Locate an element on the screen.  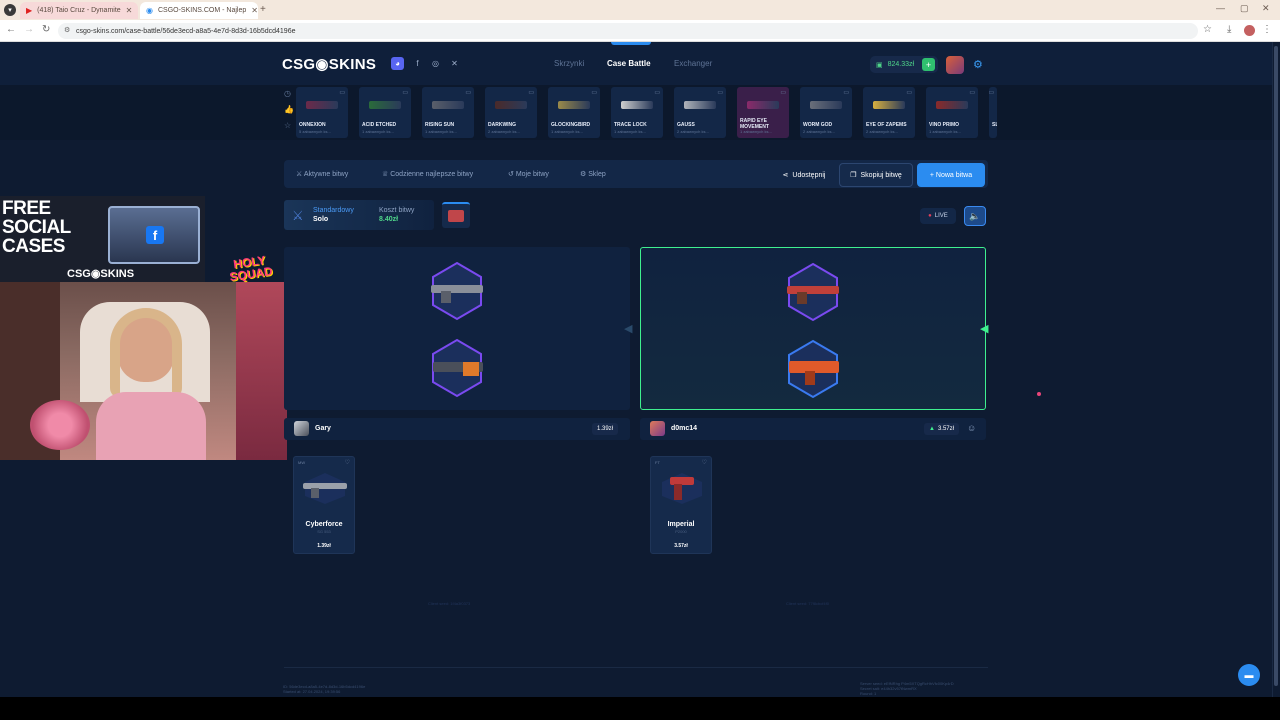
x-twitter-icon: ✕ is located at coordinates (454, 63).